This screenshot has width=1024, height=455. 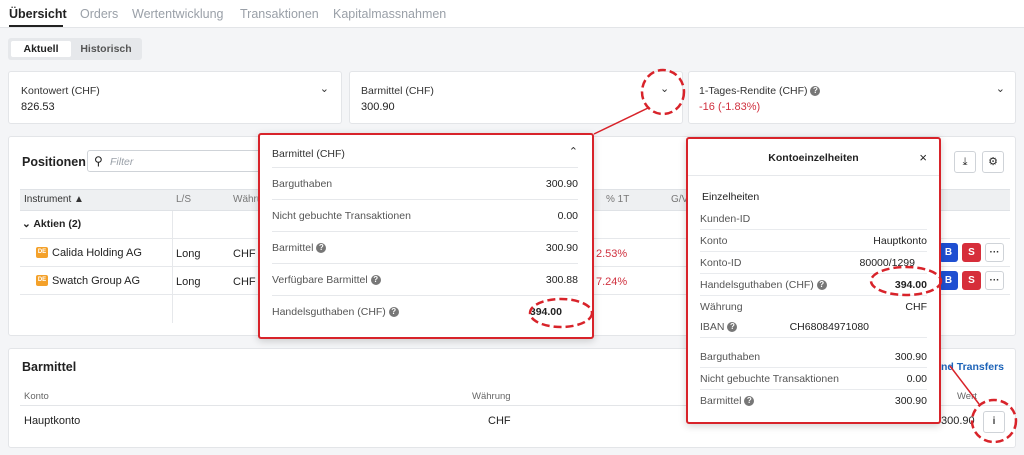 I want to click on highlight-circle-popup-value, so click(x=561, y=313).